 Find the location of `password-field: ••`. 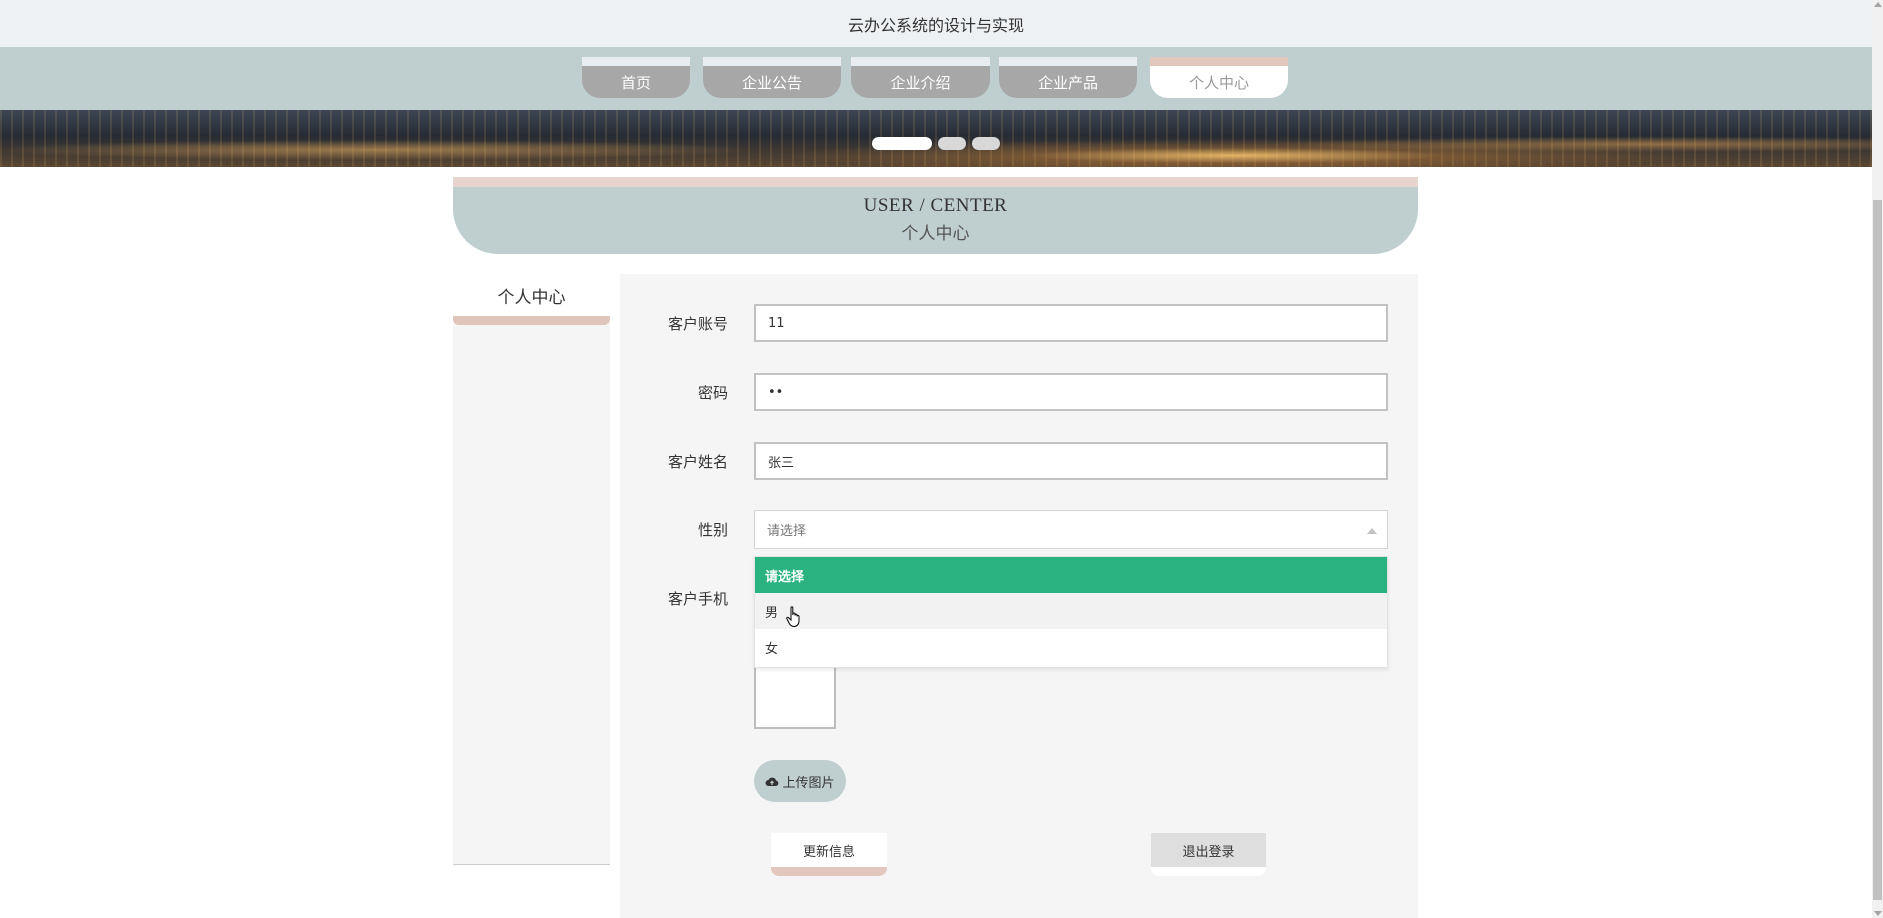

password-field: •• is located at coordinates (1071, 392).